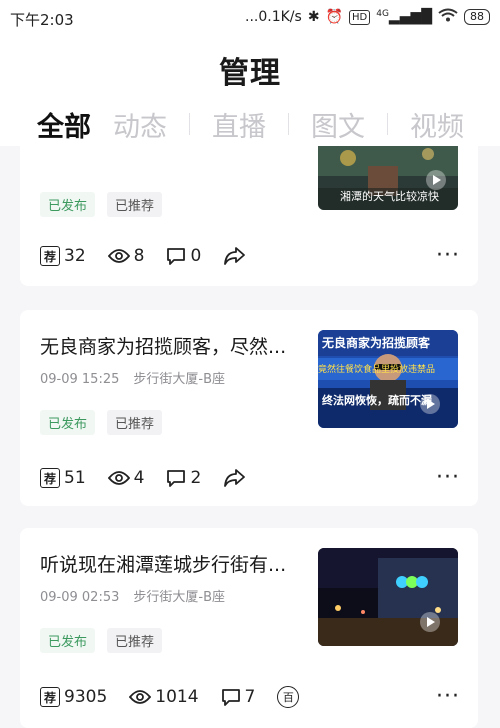  What do you see at coordinates (359, 17) in the screenshot?
I see `hd-icon: HD` at bounding box center [359, 17].